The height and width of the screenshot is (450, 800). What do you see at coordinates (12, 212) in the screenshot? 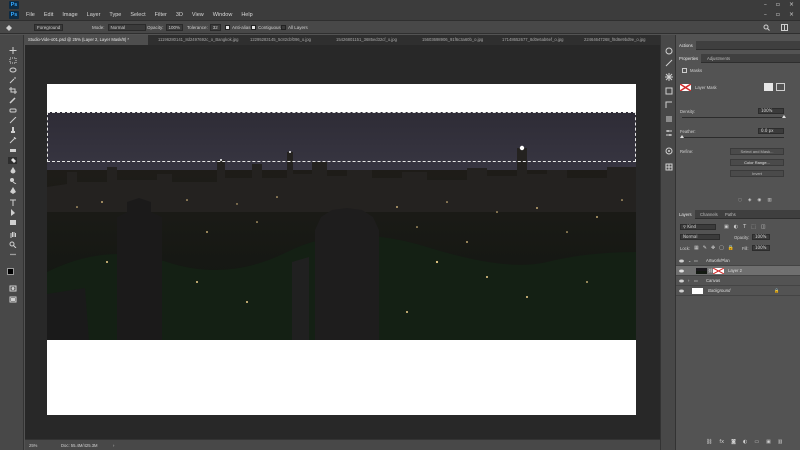
I see `path-selection-tool-icon` at bounding box center [12, 212].